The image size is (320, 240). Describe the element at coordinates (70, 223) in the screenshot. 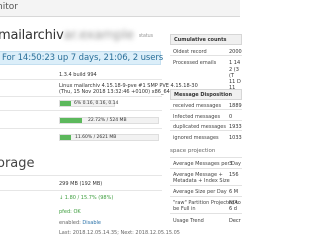

I see `storage-enabled-label: enabled:` at that location.